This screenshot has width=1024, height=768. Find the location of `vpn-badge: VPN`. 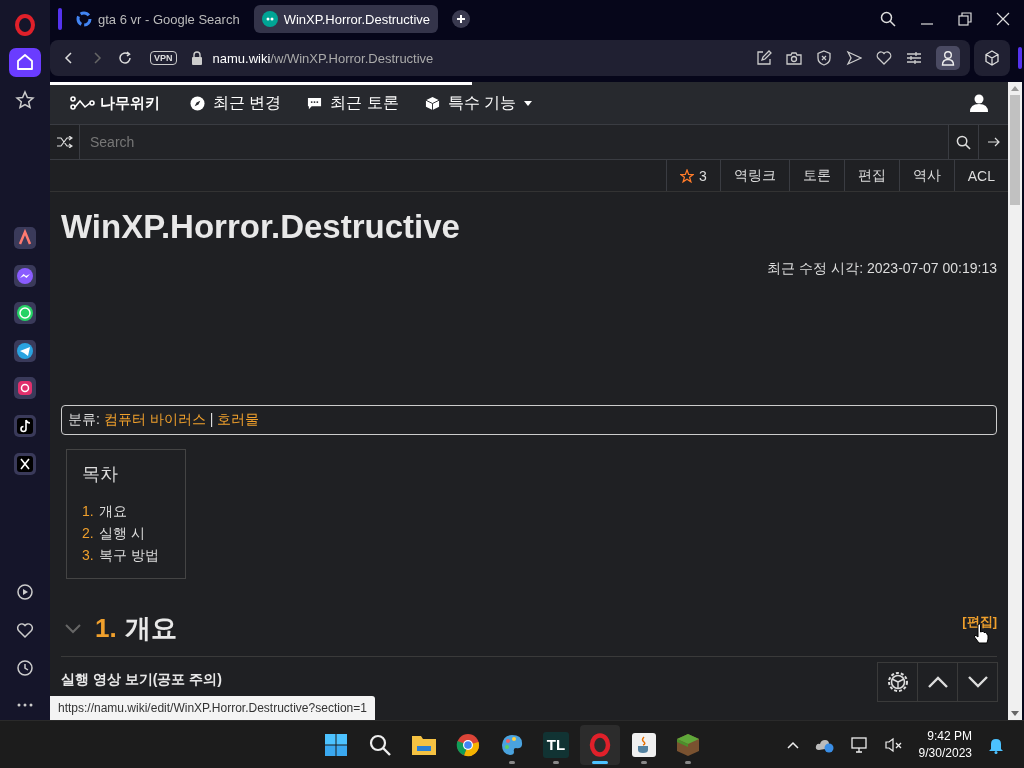

vpn-badge: VPN is located at coordinates (163, 58).